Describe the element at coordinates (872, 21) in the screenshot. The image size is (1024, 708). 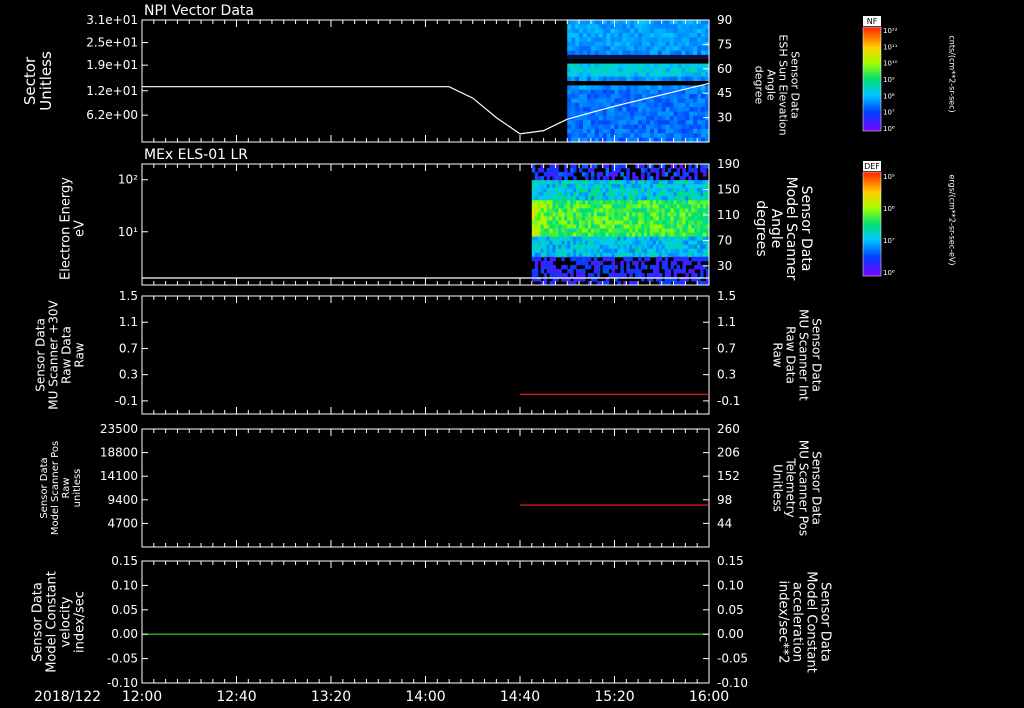
I see `panel-npi-colorbar-title: NF` at that location.